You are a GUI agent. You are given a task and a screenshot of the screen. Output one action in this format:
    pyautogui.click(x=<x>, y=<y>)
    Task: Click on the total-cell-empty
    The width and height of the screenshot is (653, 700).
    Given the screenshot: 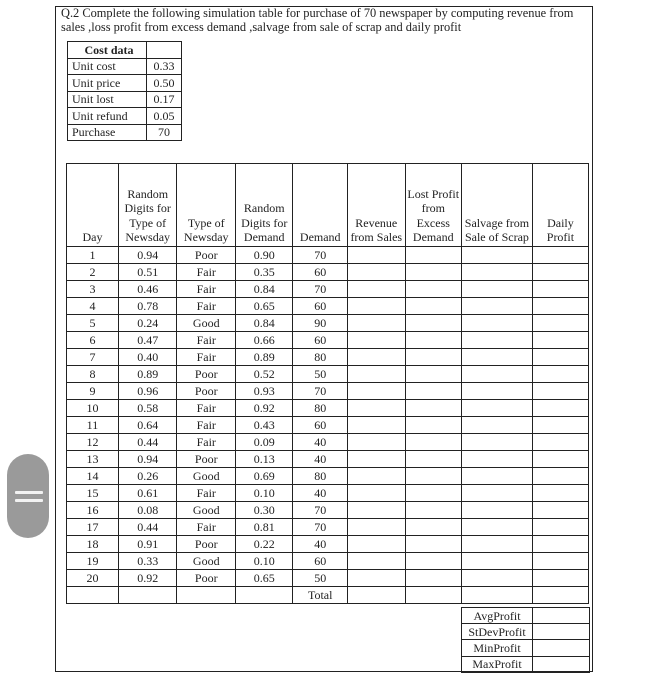 What is the action you would take?
    pyautogui.click(x=264, y=595)
    